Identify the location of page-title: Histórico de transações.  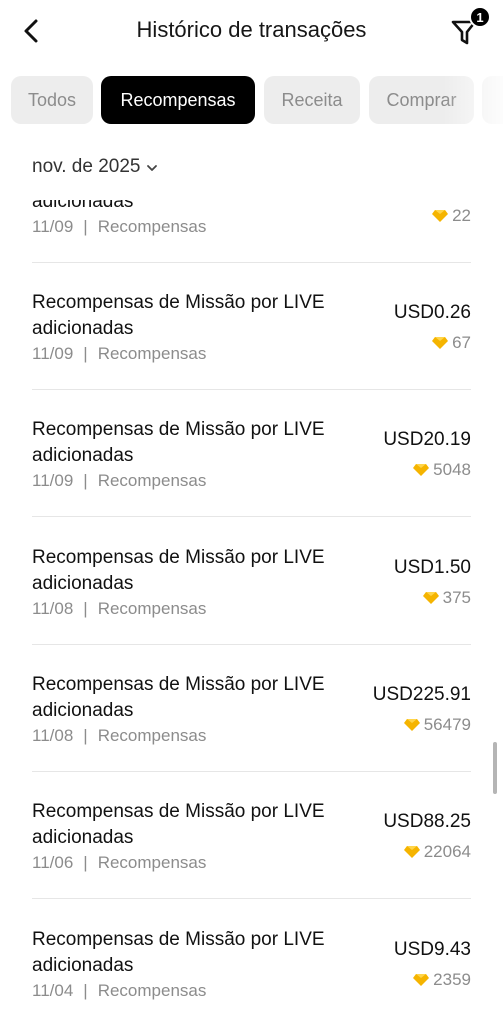
(251, 29).